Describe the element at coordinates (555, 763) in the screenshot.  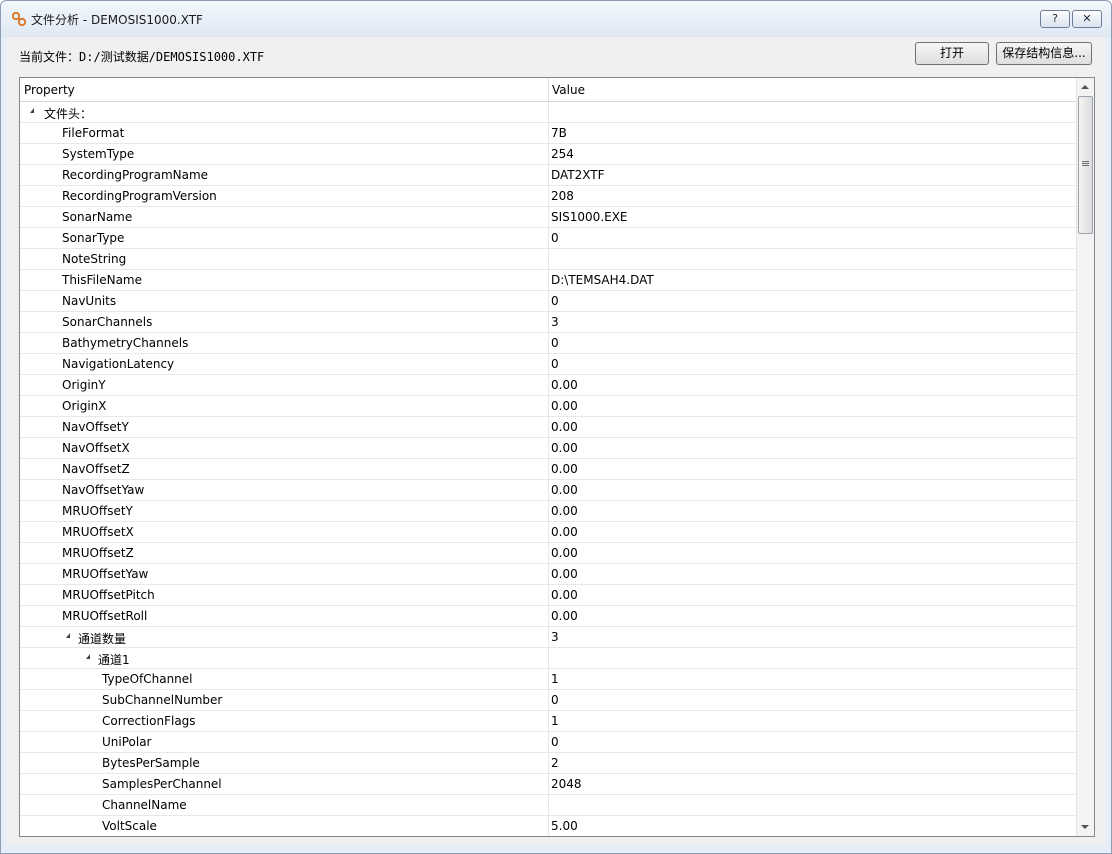
I see `property-value: 2` at that location.